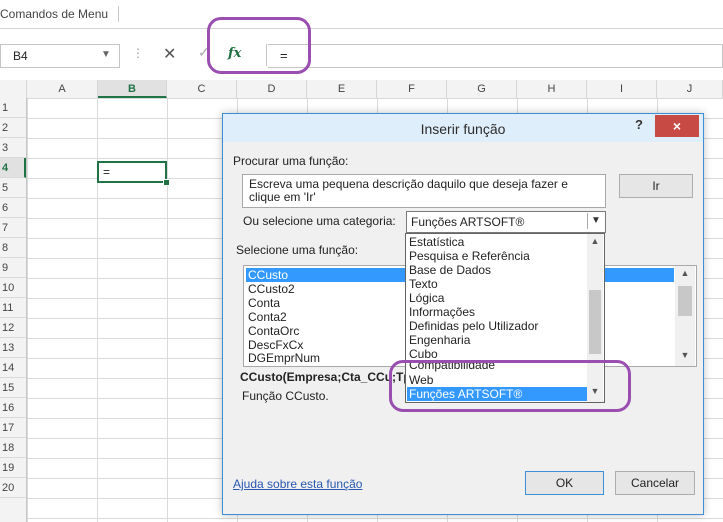  Describe the element at coordinates (497, 270) in the screenshot. I see `category-option: Base de Dados` at that location.